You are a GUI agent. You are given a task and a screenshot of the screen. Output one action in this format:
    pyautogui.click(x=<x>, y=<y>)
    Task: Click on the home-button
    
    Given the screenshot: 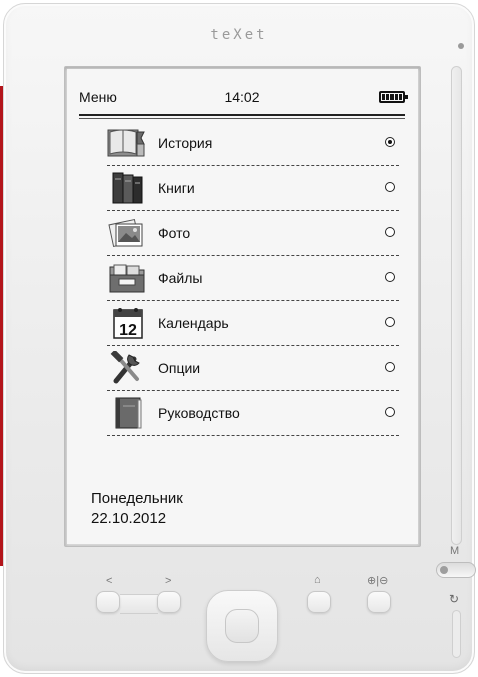 What is the action you would take?
    pyautogui.click(x=319, y=602)
    